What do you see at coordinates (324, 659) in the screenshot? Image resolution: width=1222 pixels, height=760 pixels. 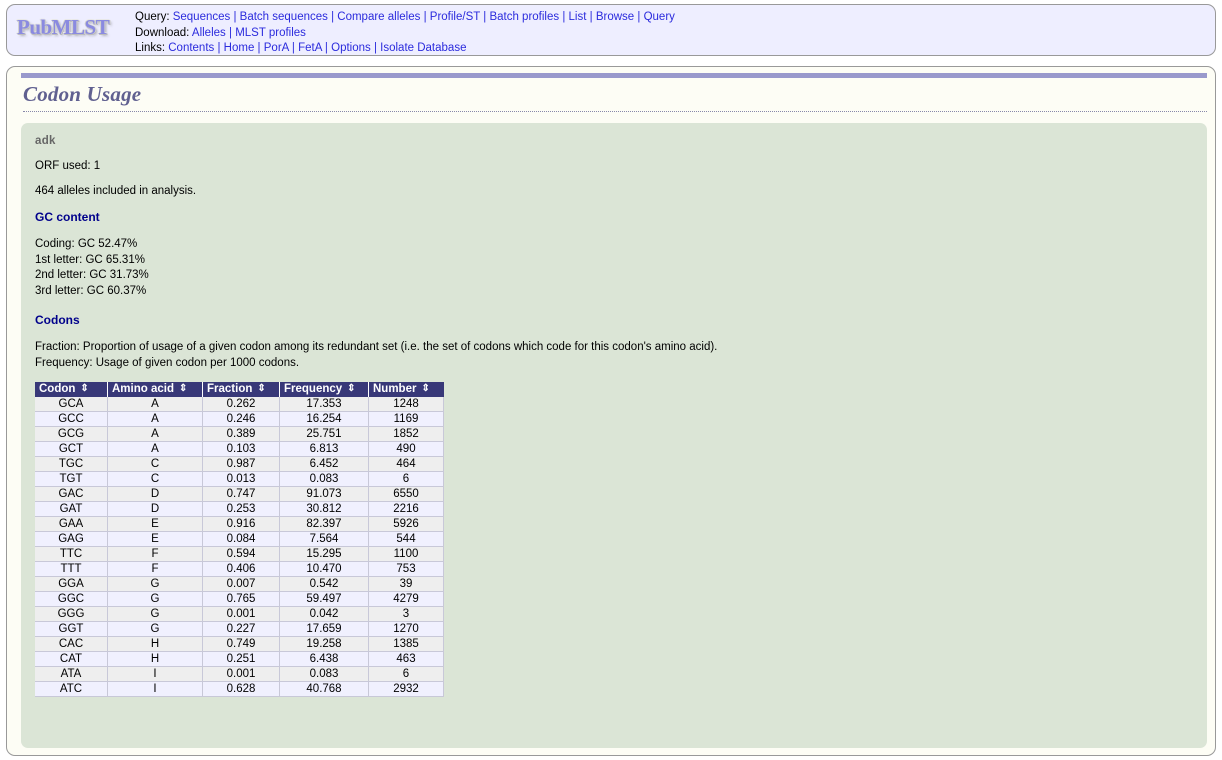 I see `cell-frequency: 6.438` at bounding box center [324, 659].